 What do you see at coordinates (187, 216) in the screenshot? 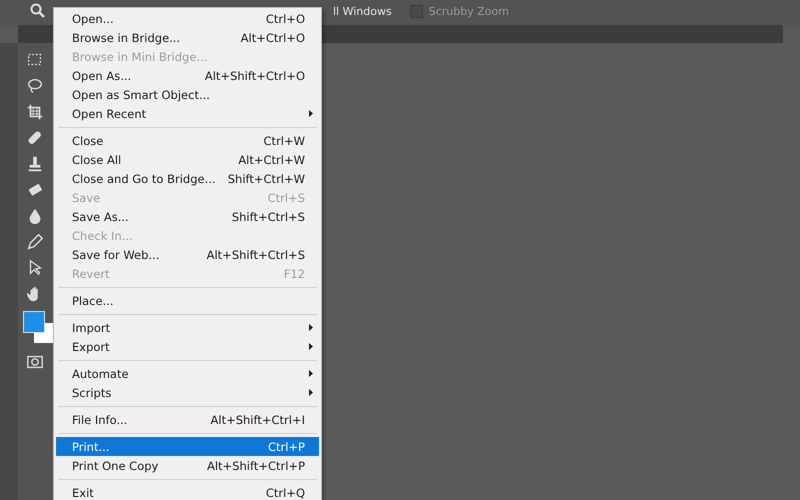
I see `menu-item: Save As... Shift+Ctrl+S` at bounding box center [187, 216].